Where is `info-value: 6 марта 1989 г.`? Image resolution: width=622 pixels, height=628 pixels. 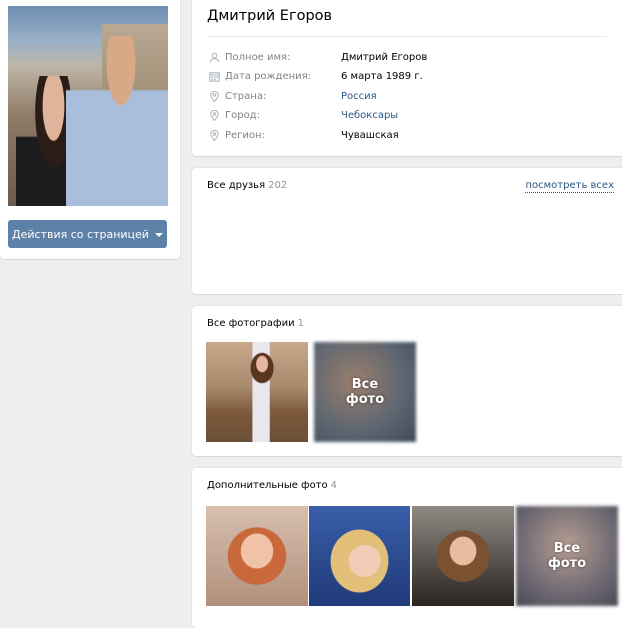 info-value: 6 марта 1989 г. is located at coordinates (382, 76).